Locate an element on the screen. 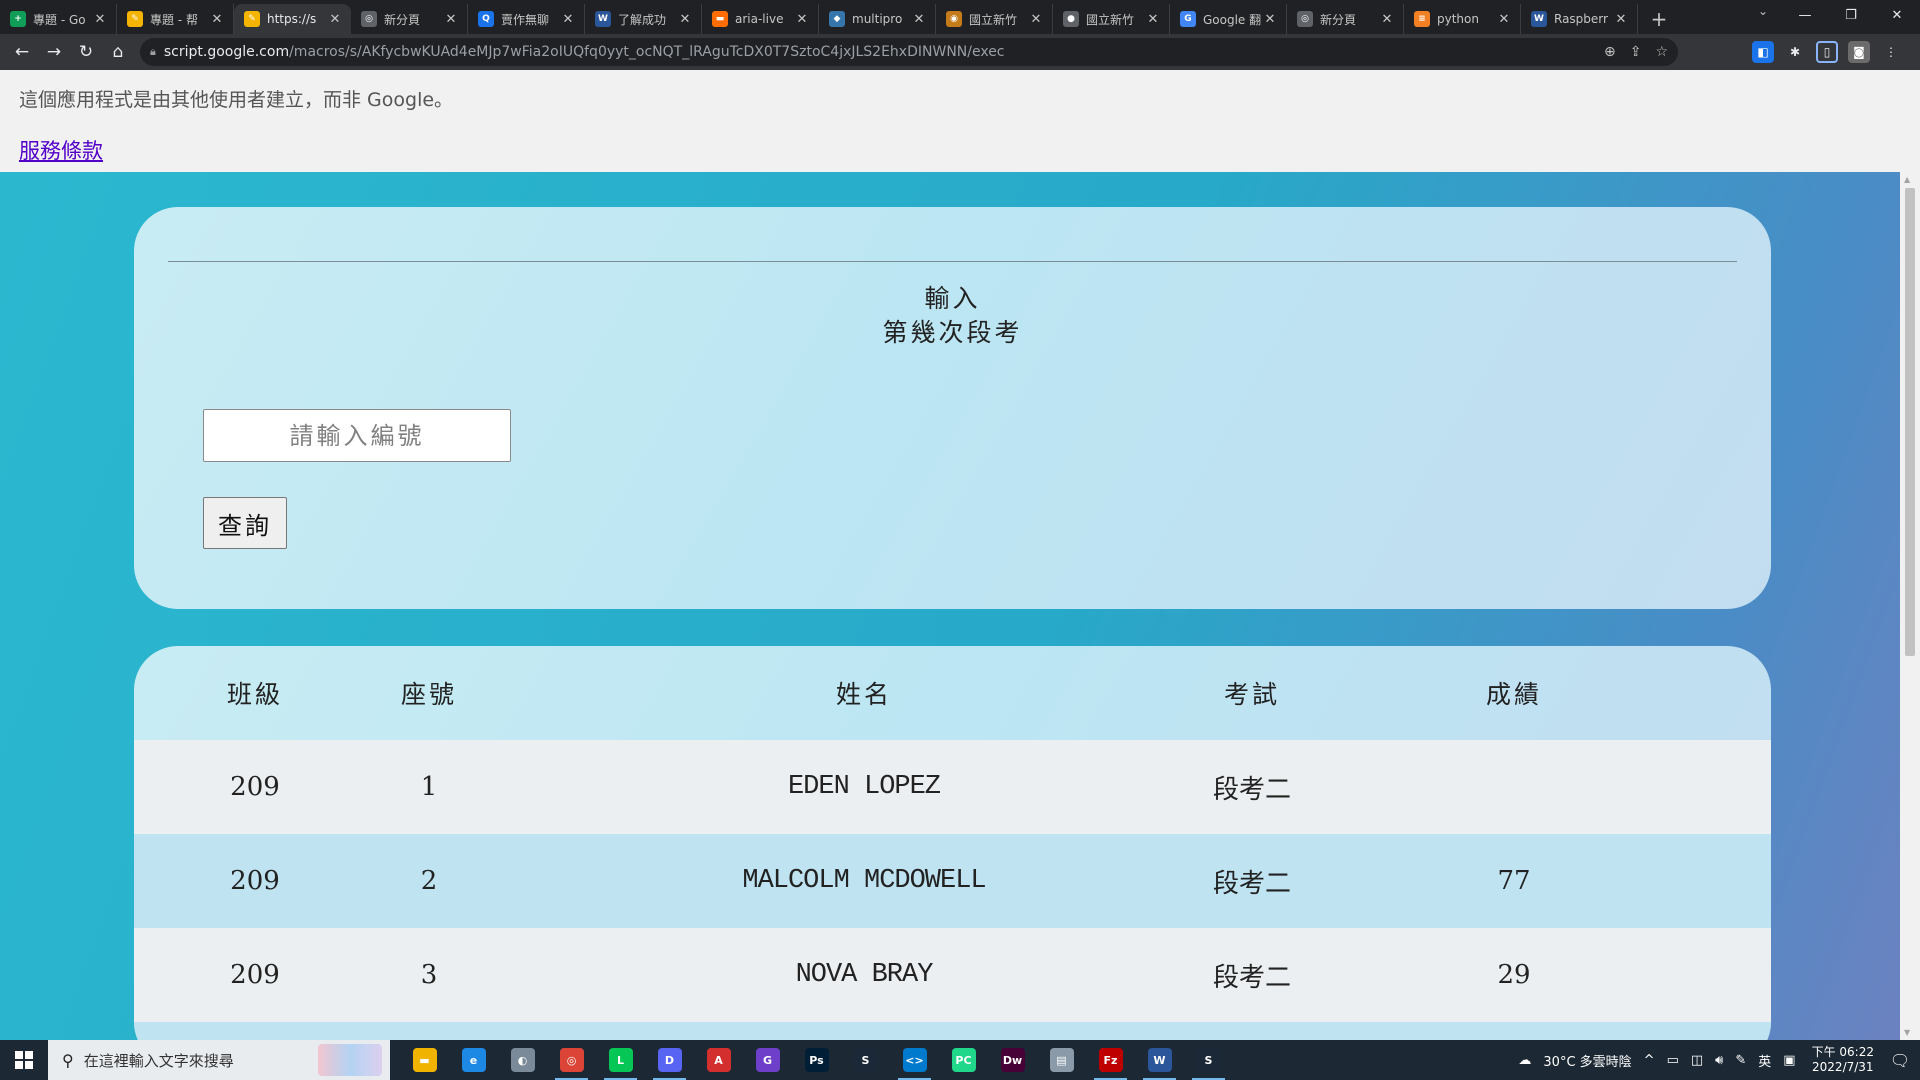 The width and height of the screenshot is (1920, 1080). browser-tab: Q 賣作無聊 ✕ is located at coordinates (526, 19).